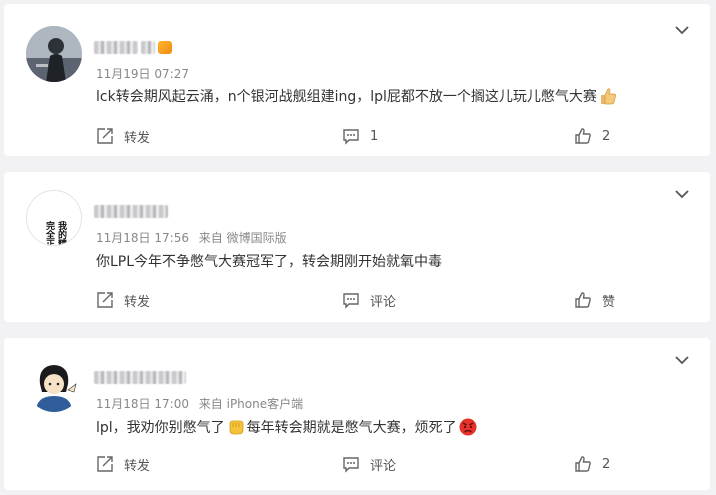 The image size is (716, 495). I want to click on angry-face-emoji, so click(468, 427).